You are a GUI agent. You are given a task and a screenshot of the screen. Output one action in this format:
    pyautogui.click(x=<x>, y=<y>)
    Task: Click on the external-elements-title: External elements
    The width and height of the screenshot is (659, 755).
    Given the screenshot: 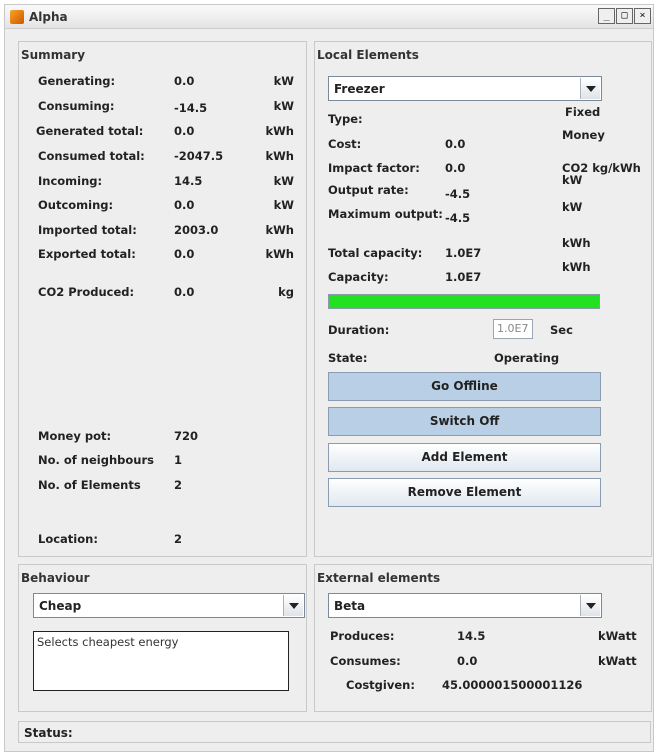 What is the action you would take?
    pyautogui.click(x=379, y=578)
    